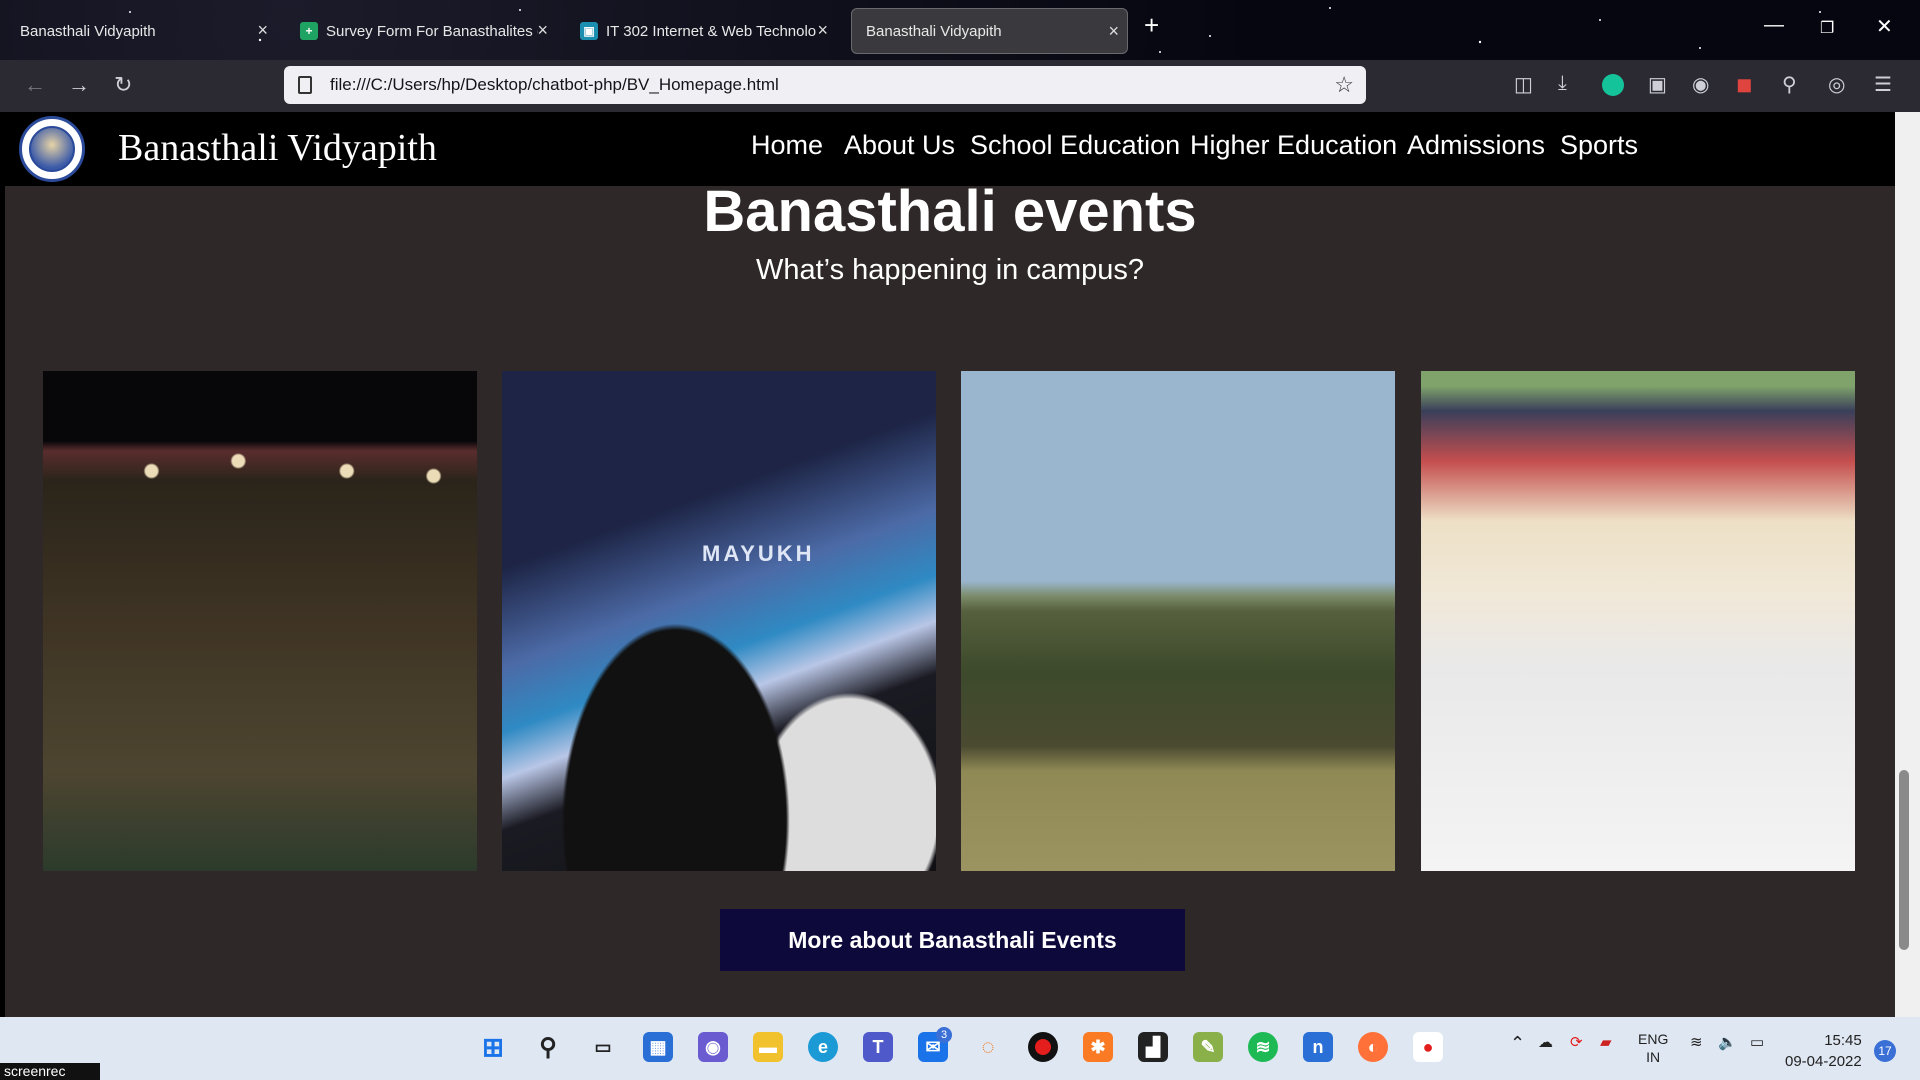 The height and width of the screenshot is (1080, 1920). What do you see at coordinates (123, 85) in the screenshot?
I see `reload-icon: ↻` at bounding box center [123, 85].